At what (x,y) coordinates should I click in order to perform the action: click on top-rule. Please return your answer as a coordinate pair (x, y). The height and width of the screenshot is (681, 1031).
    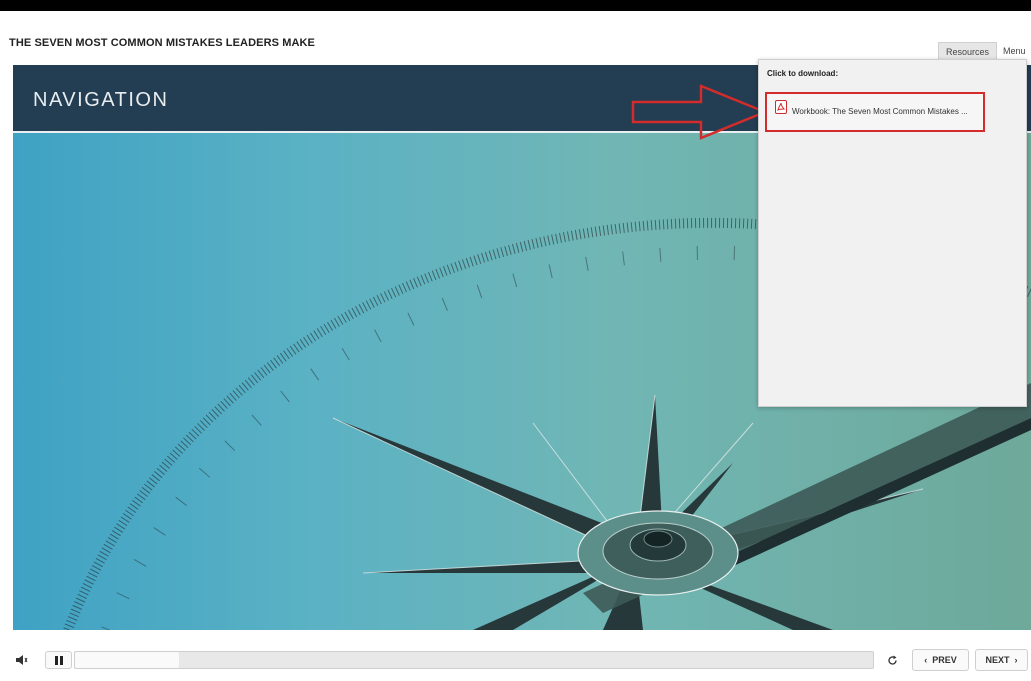
    Looking at the image, I should click on (515, 5).